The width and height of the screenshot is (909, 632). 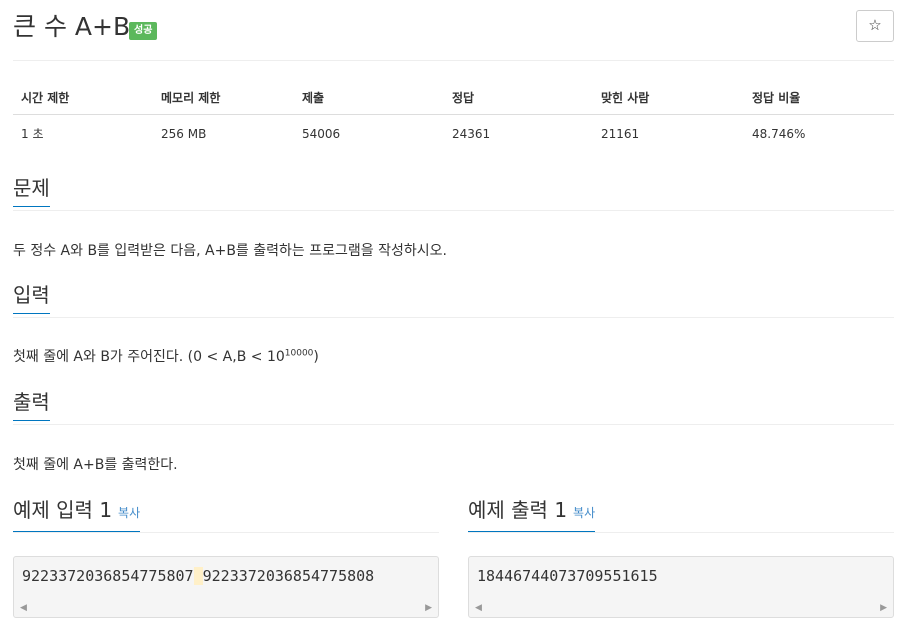 I want to click on section-input-heading: 입력, so click(x=453, y=300).